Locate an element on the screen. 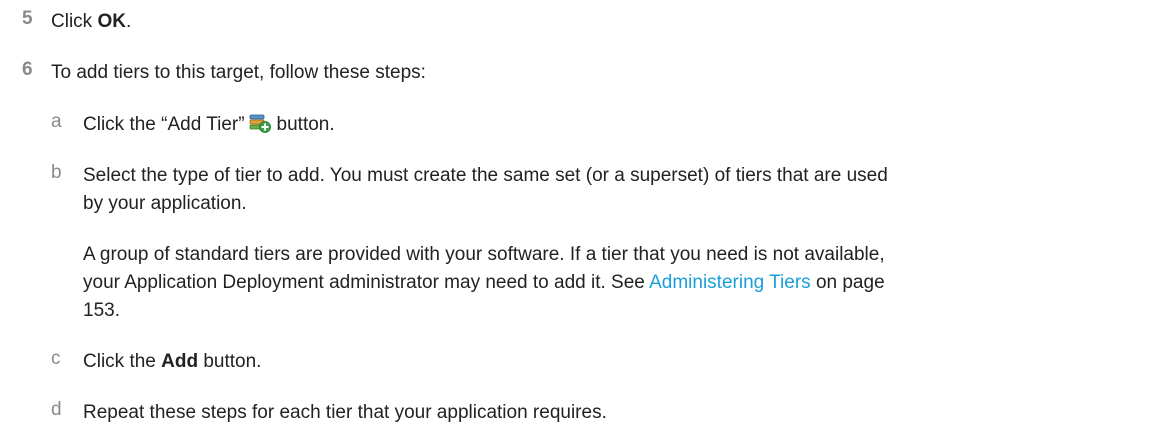 The image size is (1163, 435). substep-letter: d is located at coordinates (56, 409).